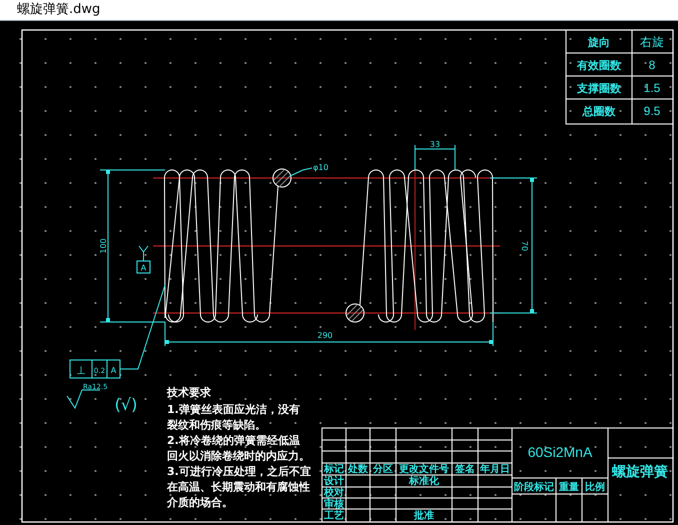  I want to click on table-label: 标准化, so click(424, 481).